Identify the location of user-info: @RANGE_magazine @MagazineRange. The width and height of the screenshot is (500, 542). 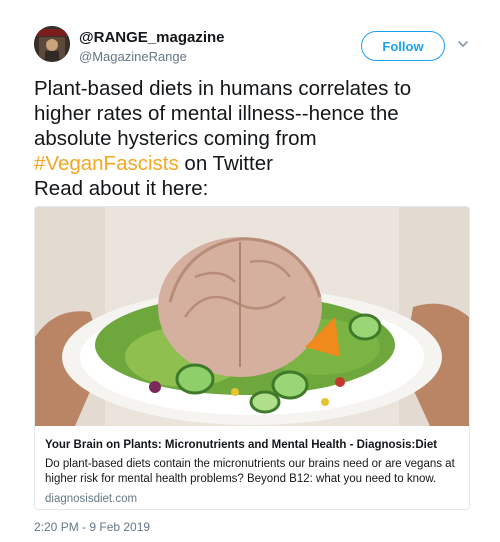
(152, 47).